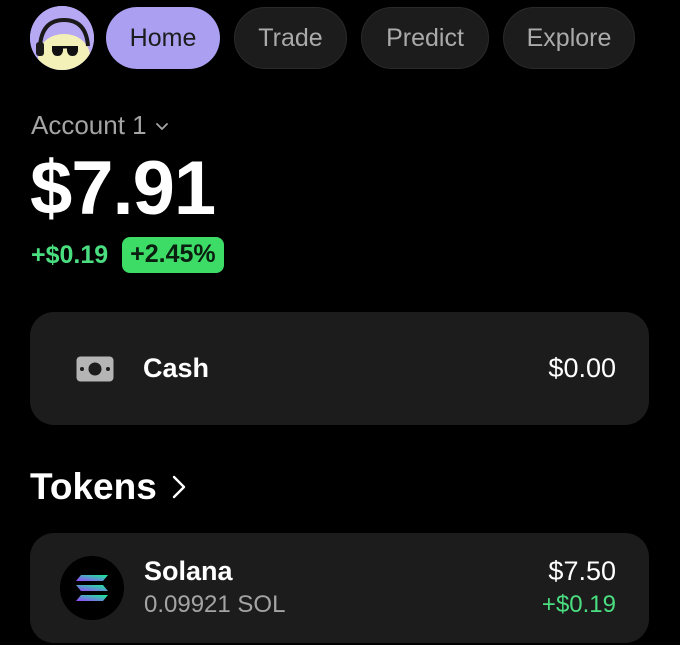 The width and height of the screenshot is (680, 645). Describe the element at coordinates (123, 188) in the screenshot. I see `account-balance: $7.91` at that location.